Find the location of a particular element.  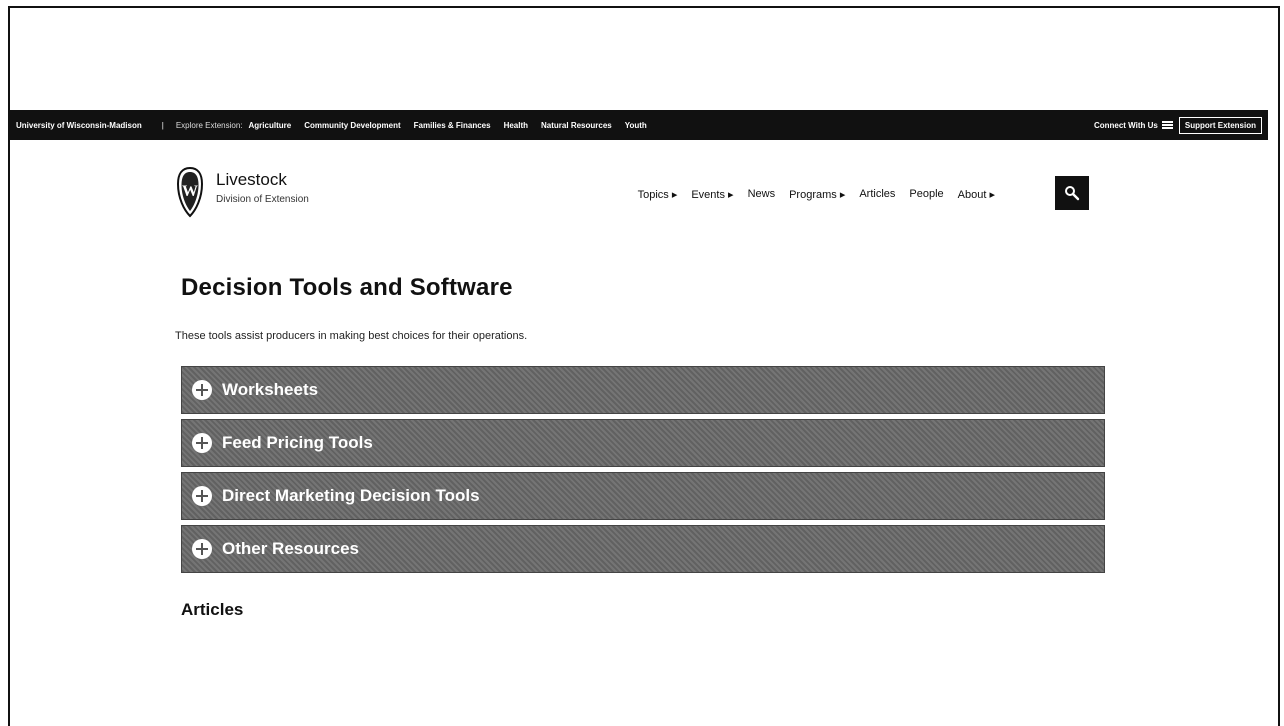

svg-text: W is located at coordinates (190, 191).